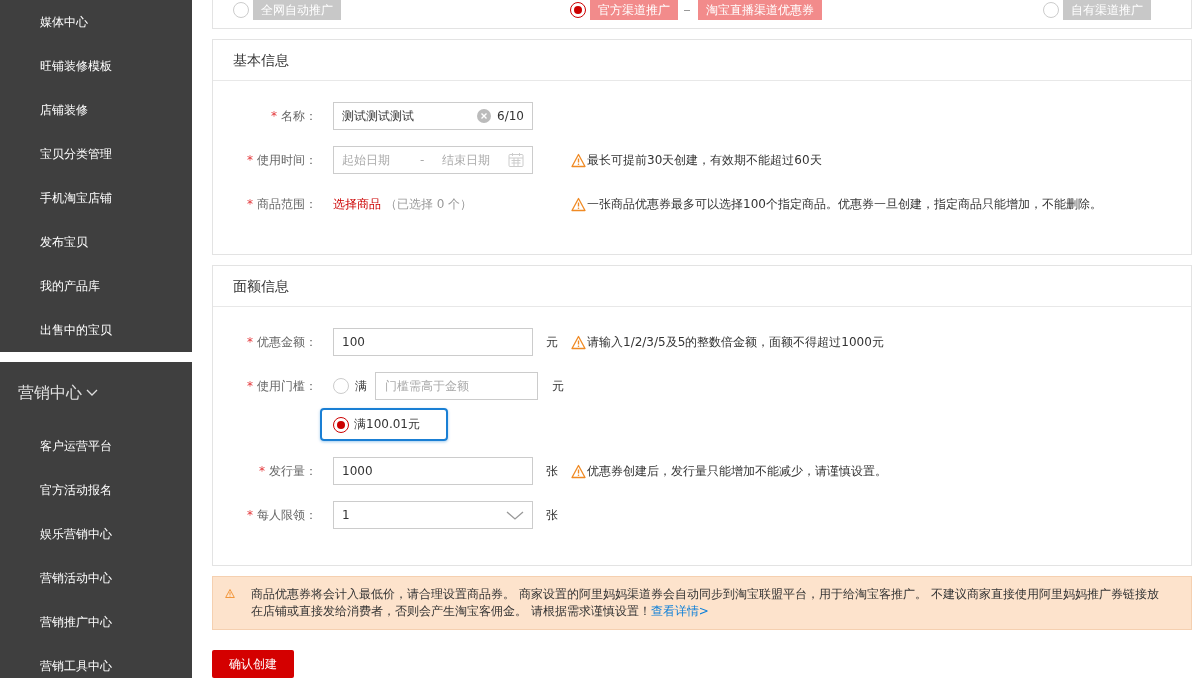 The height and width of the screenshot is (678, 1198). What do you see at coordinates (96, 661) in the screenshot?
I see `sidebar-item: 营销工具中心` at bounding box center [96, 661].